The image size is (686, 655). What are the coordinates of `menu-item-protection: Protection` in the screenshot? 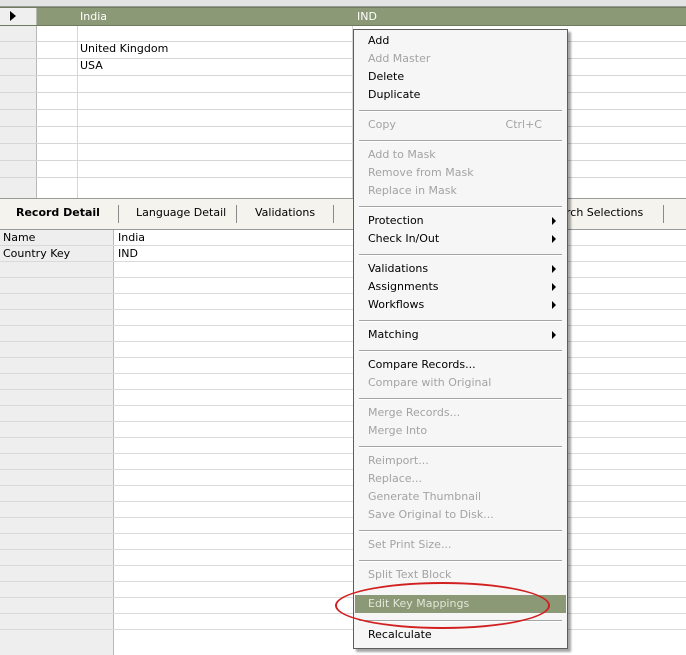 It's located at (460, 220).